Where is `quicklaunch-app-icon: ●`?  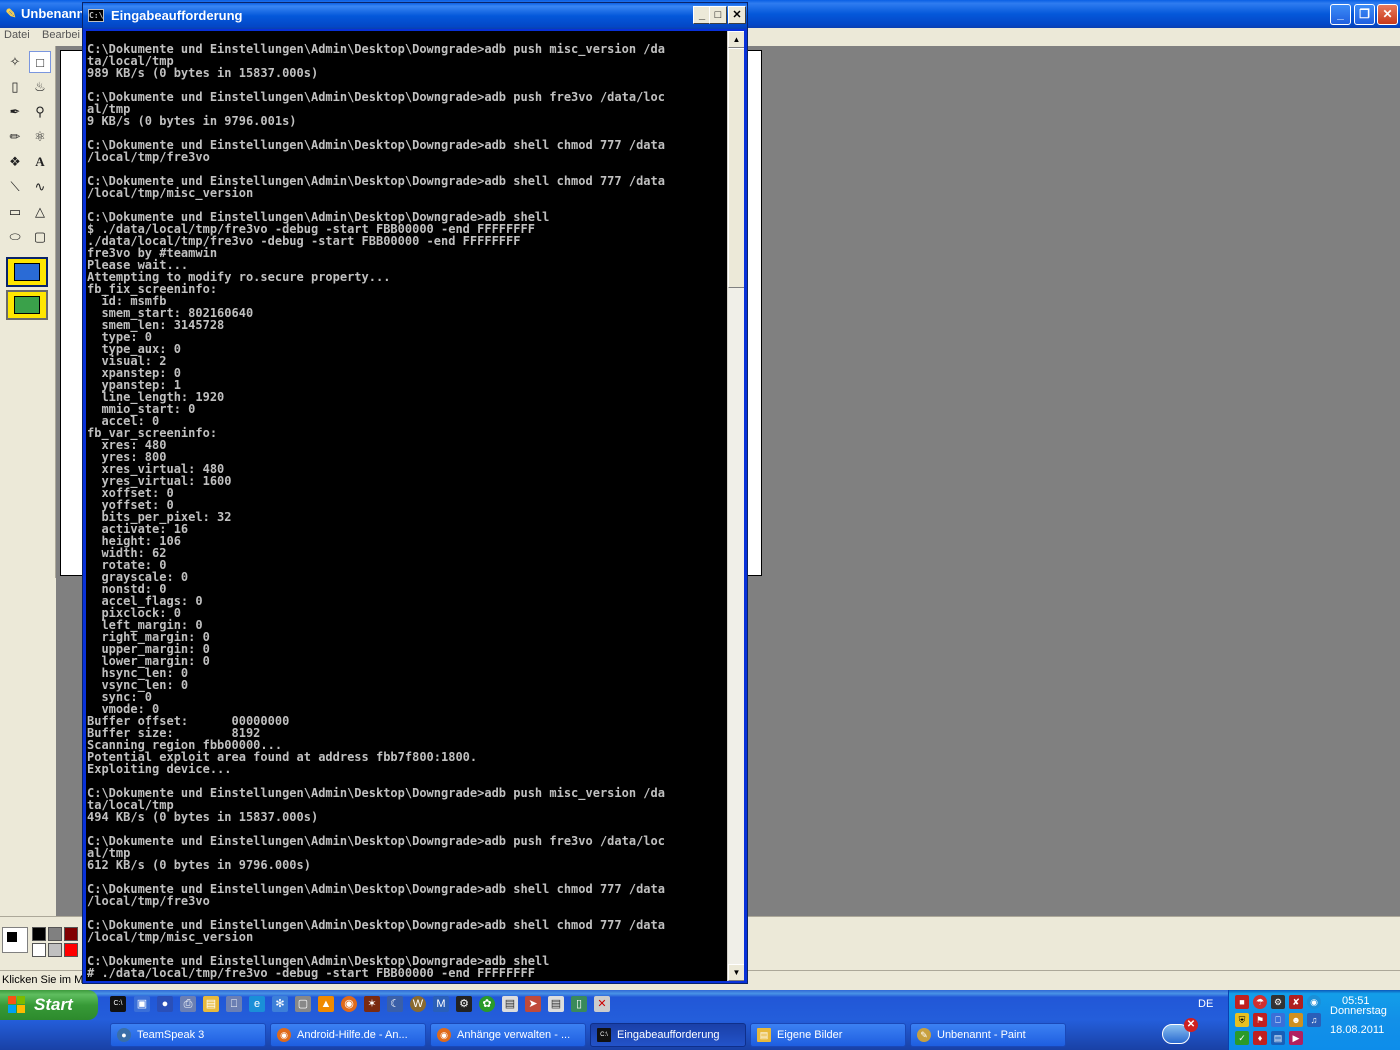 quicklaunch-app-icon: ● is located at coordinates (165, 1004).